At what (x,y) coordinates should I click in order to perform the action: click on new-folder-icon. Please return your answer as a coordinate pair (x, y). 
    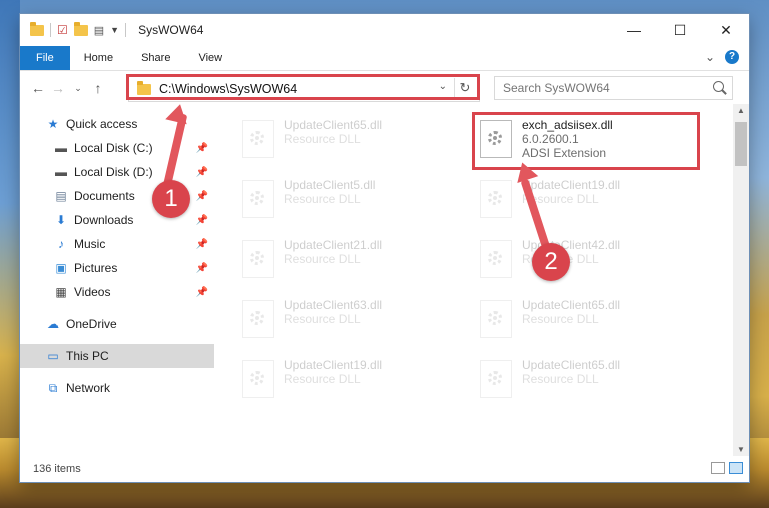
    Looking at the image, I should click on (80, 28).